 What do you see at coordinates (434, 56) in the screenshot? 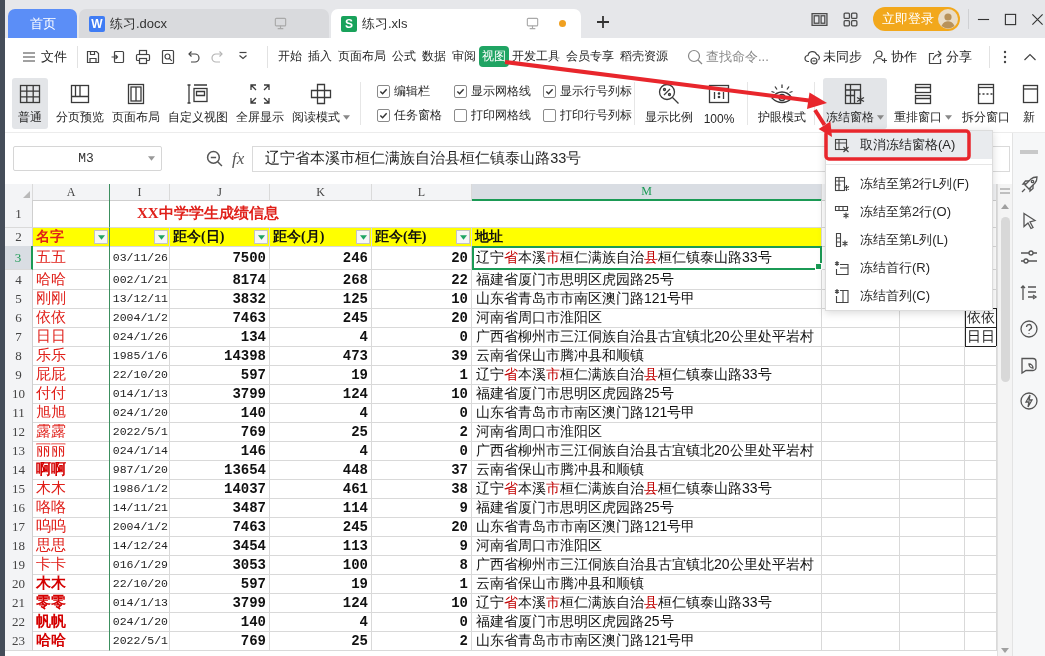
I see `menu-tab: 数据` at bounding box center [434, 56].